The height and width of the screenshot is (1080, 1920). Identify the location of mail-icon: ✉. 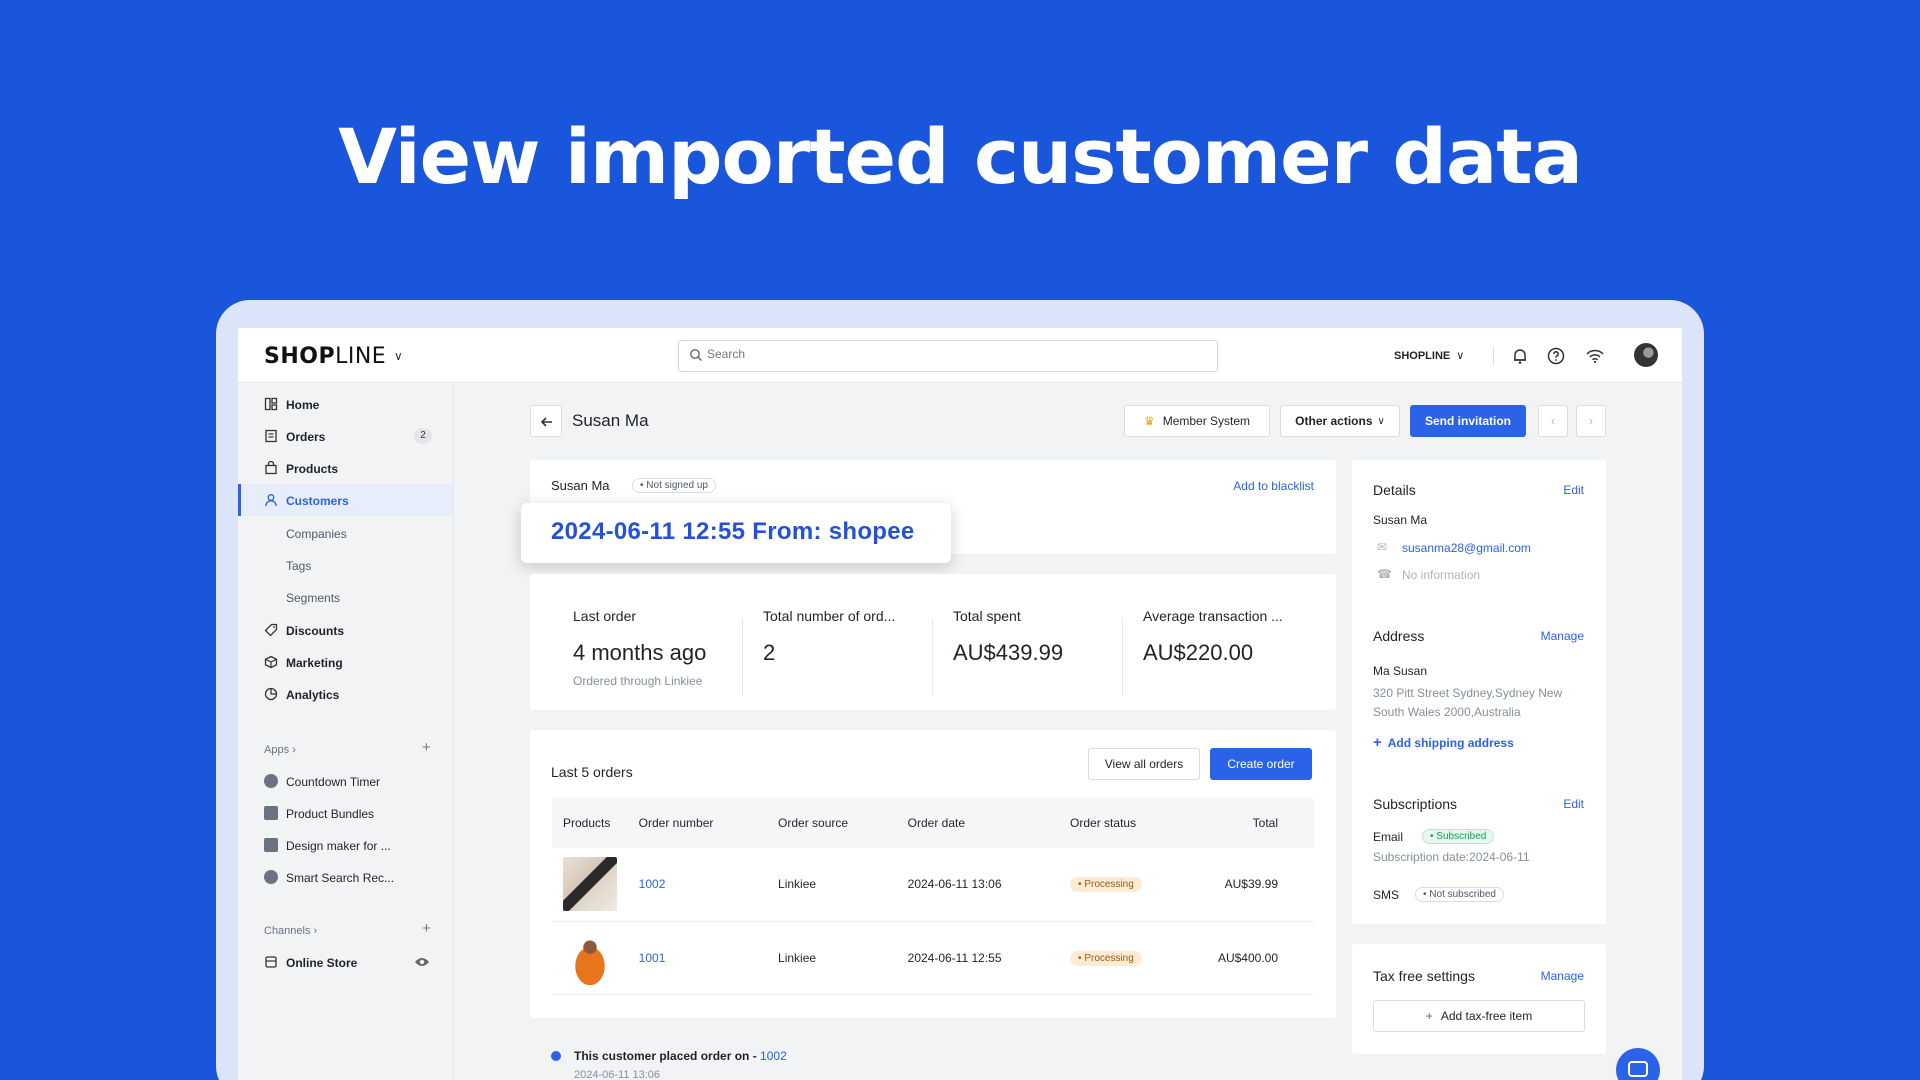
(1382, 547).